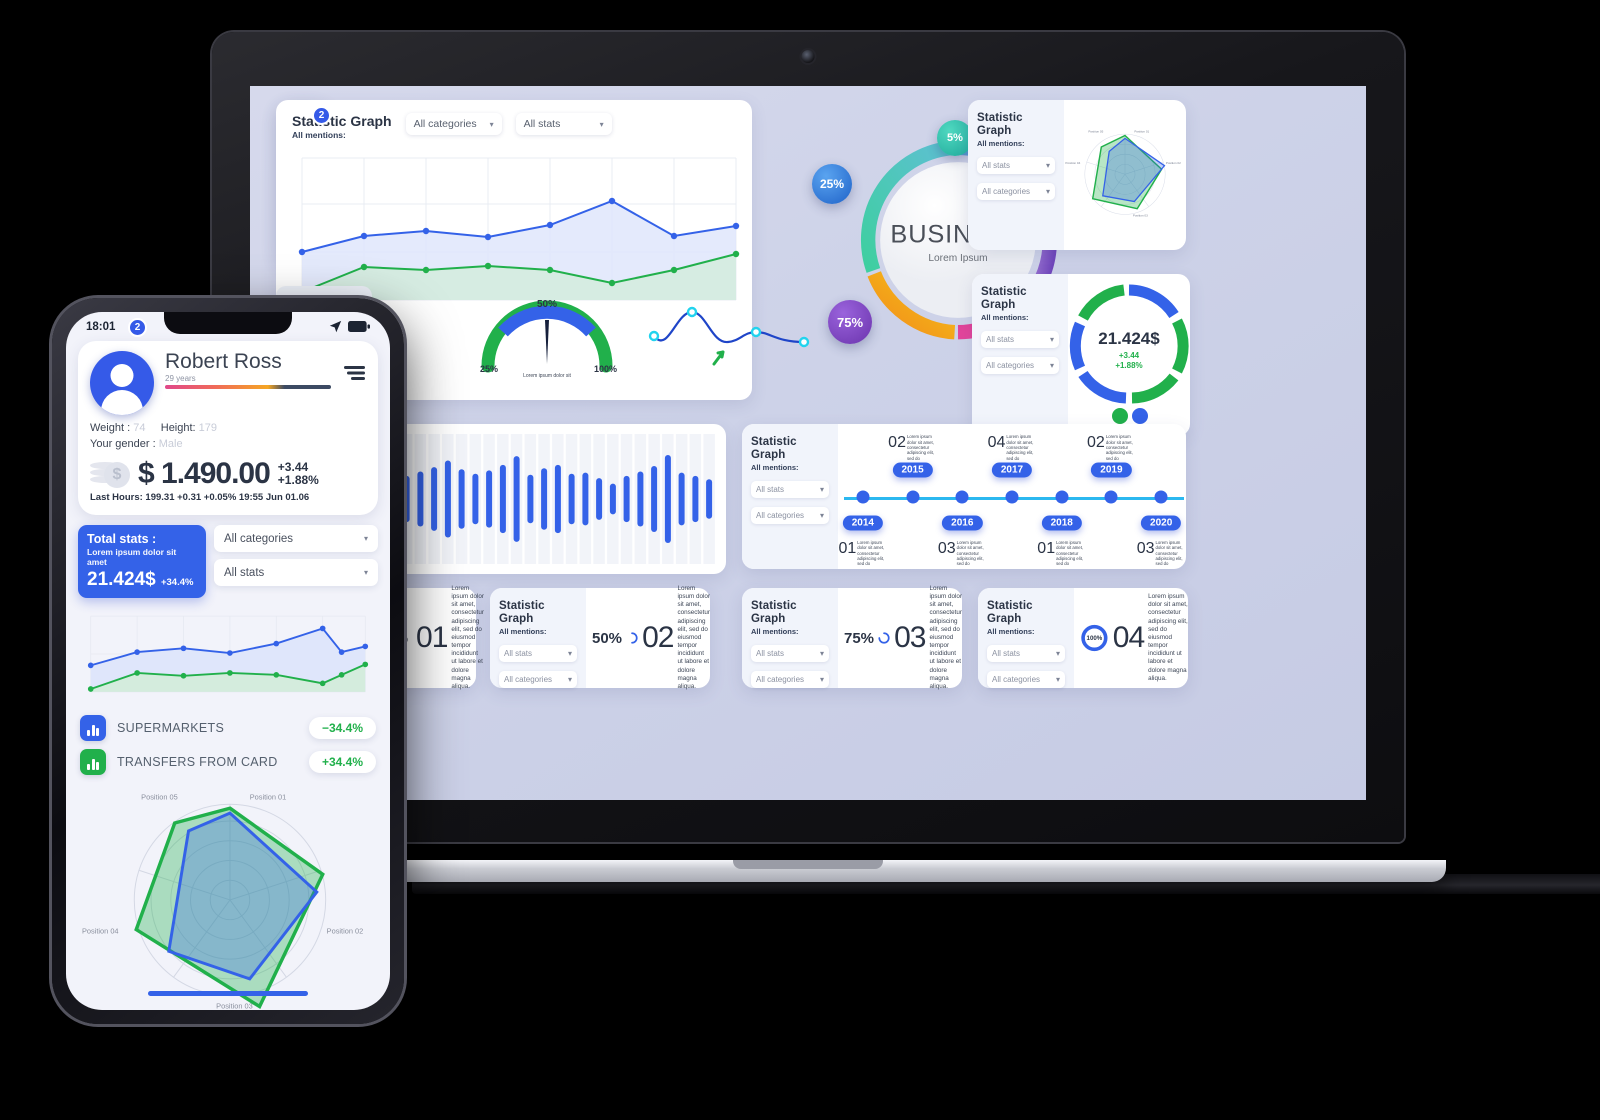 The width and height of the screenshot is (1600, 1120). Describe the element at coordinates (962, 523) in the screenshot. I see `timeline-year: 2016` at that location.